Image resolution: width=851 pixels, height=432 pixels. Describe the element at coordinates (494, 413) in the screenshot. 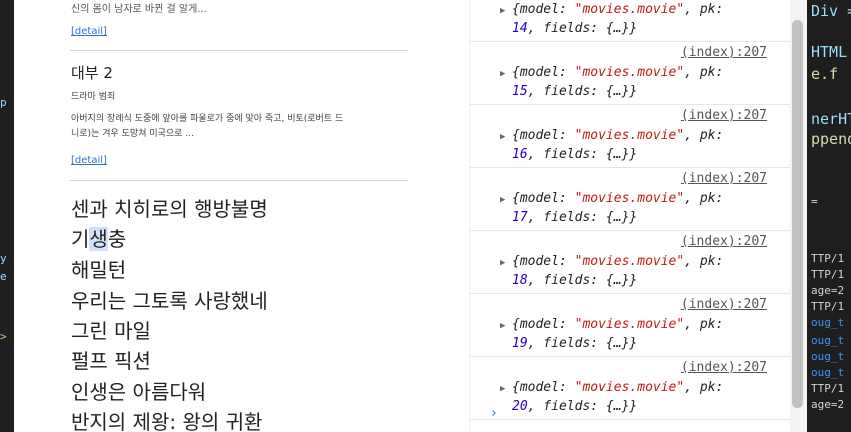

I see `console-prompt: ›` at that location.